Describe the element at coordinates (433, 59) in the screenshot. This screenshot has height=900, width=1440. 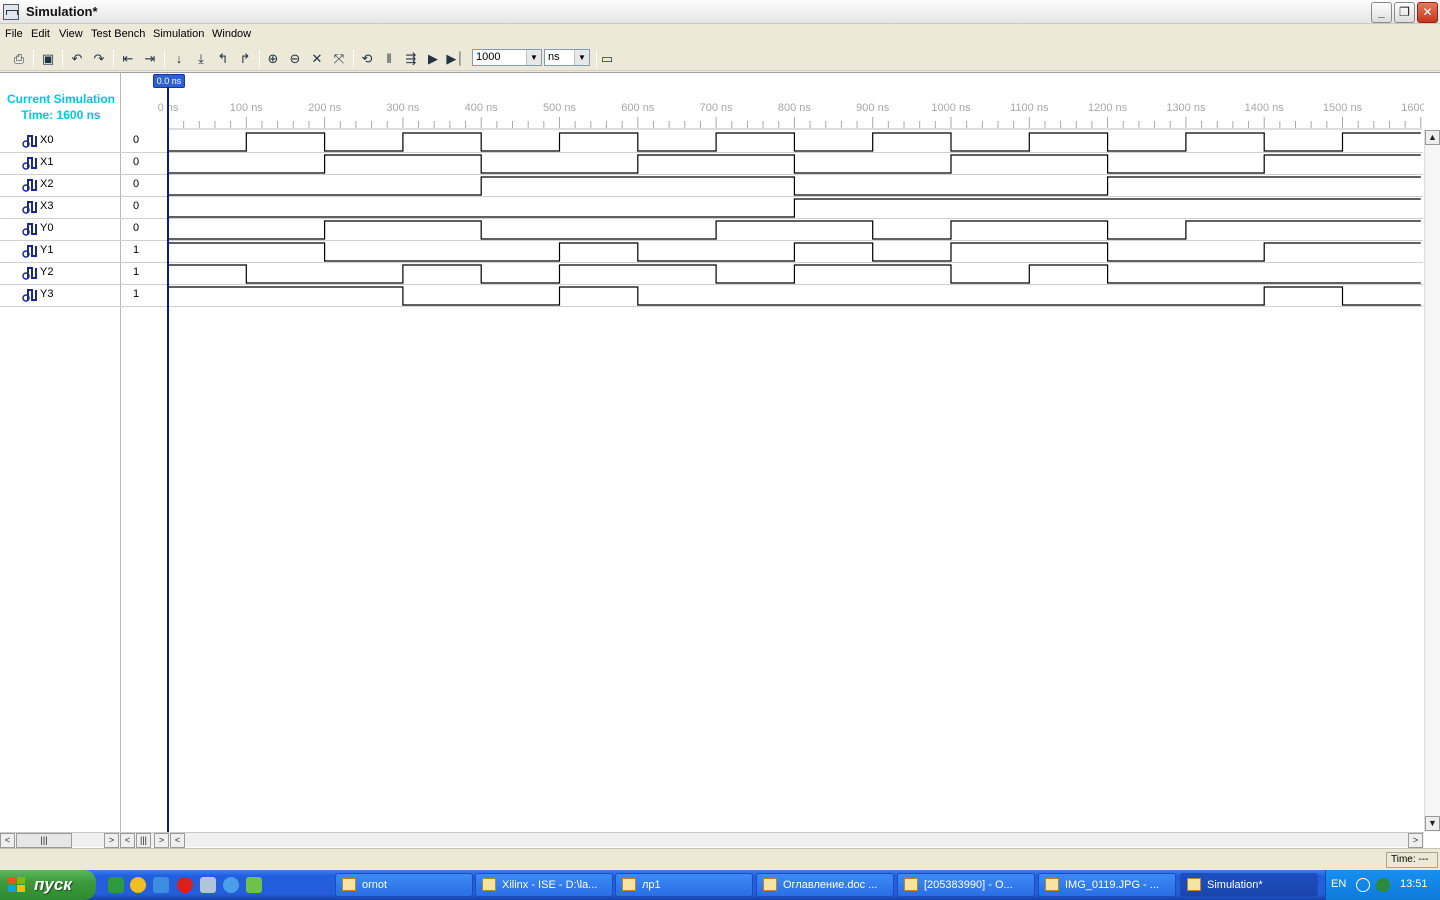
I see `run-icon: ▶` at that location.